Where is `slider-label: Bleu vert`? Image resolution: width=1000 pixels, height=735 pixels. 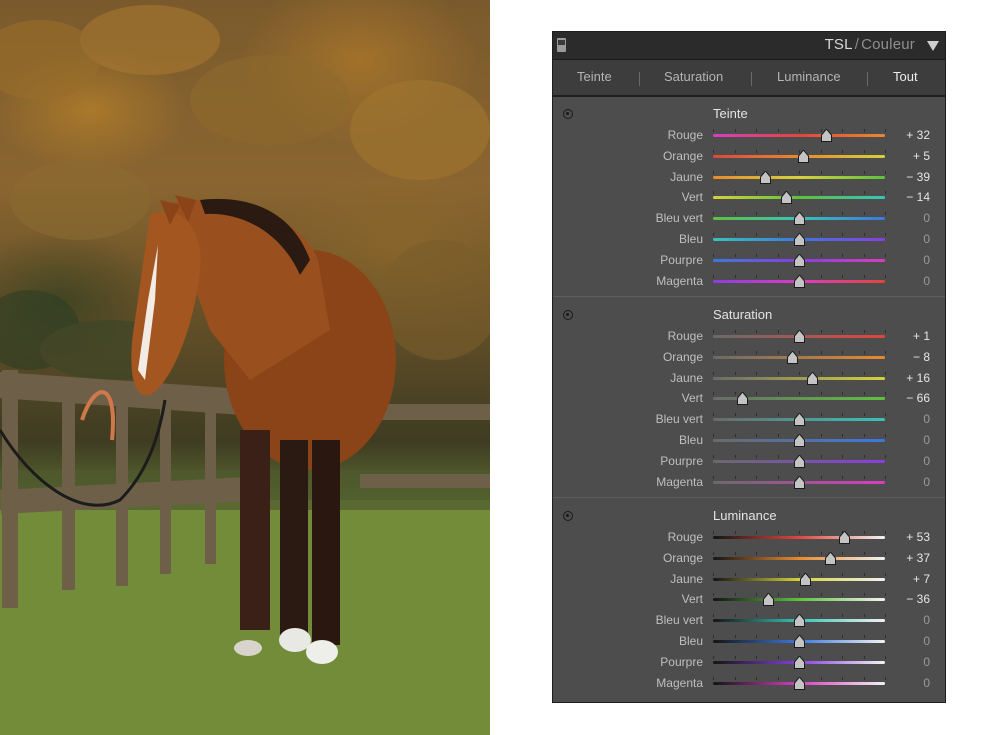
slider-label: Bleu vert is located at coordinates (679, 218).